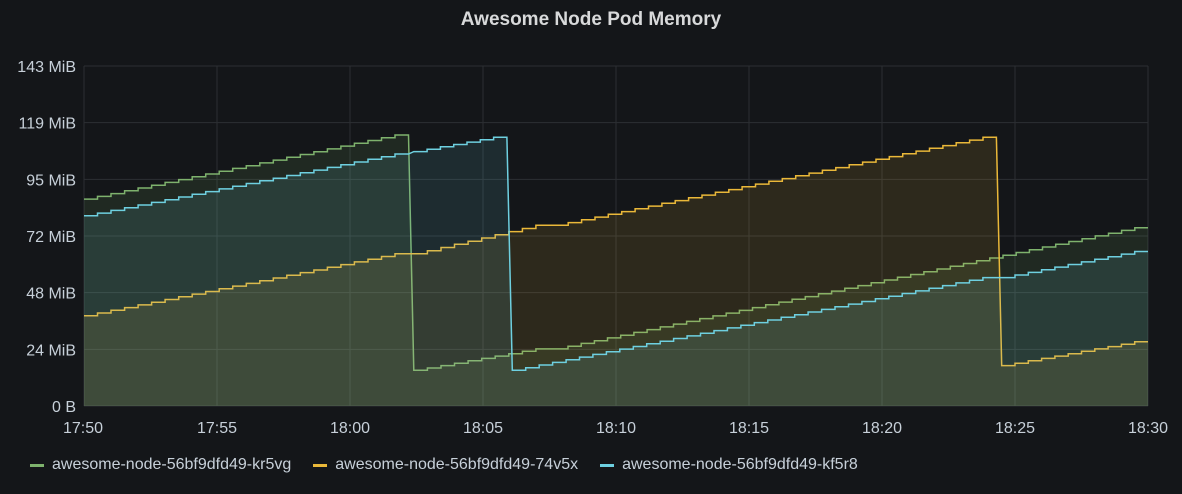 This screenshot has height=494, width=1182. What do you see at coordinates (51, 180) in the screenshot?
I see `y-tick-label: 95 MiB` at bounding box center [51, 180].